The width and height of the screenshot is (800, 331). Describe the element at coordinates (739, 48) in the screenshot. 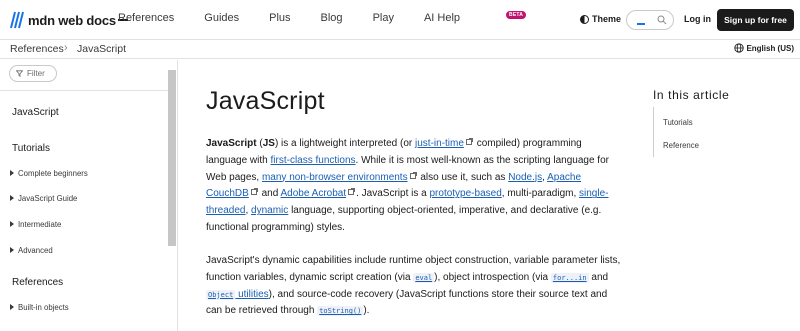

I see `globe-icon` at that location.